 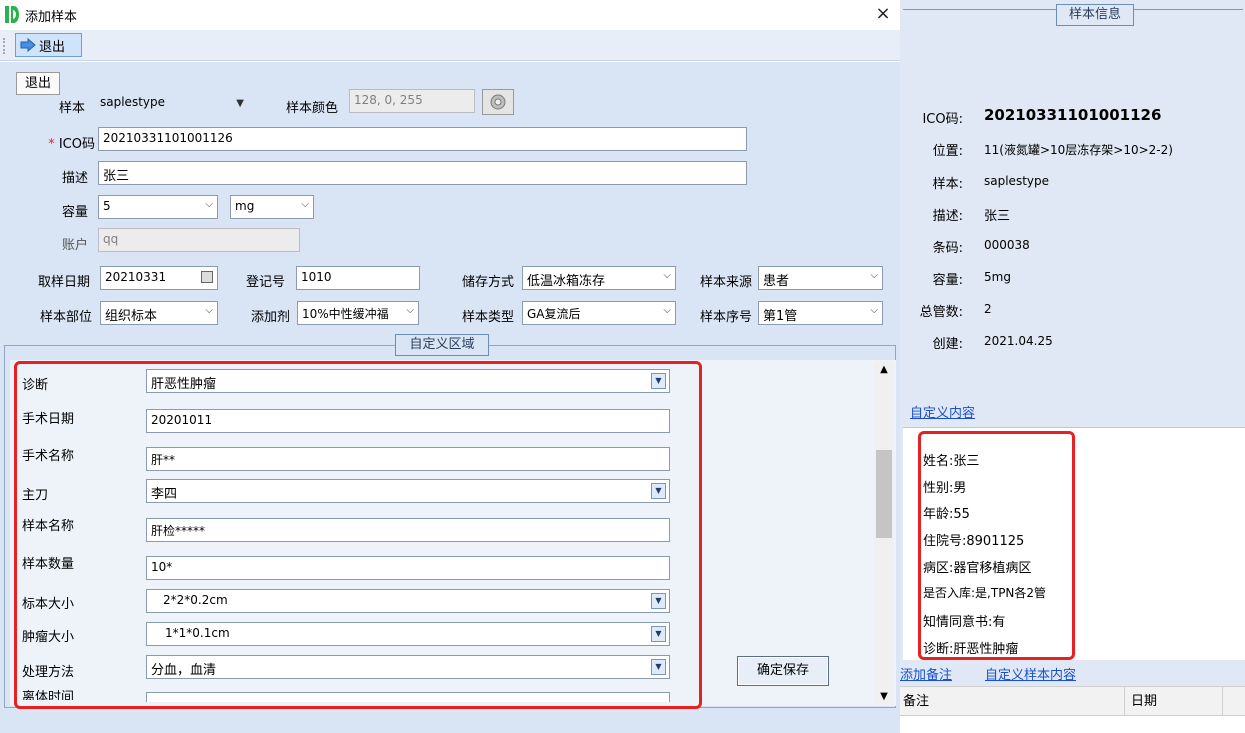 What do you see at coordinates (422, 173) in the screenshot?
I see `description-input: 张三` at bounding box center [422, 173].